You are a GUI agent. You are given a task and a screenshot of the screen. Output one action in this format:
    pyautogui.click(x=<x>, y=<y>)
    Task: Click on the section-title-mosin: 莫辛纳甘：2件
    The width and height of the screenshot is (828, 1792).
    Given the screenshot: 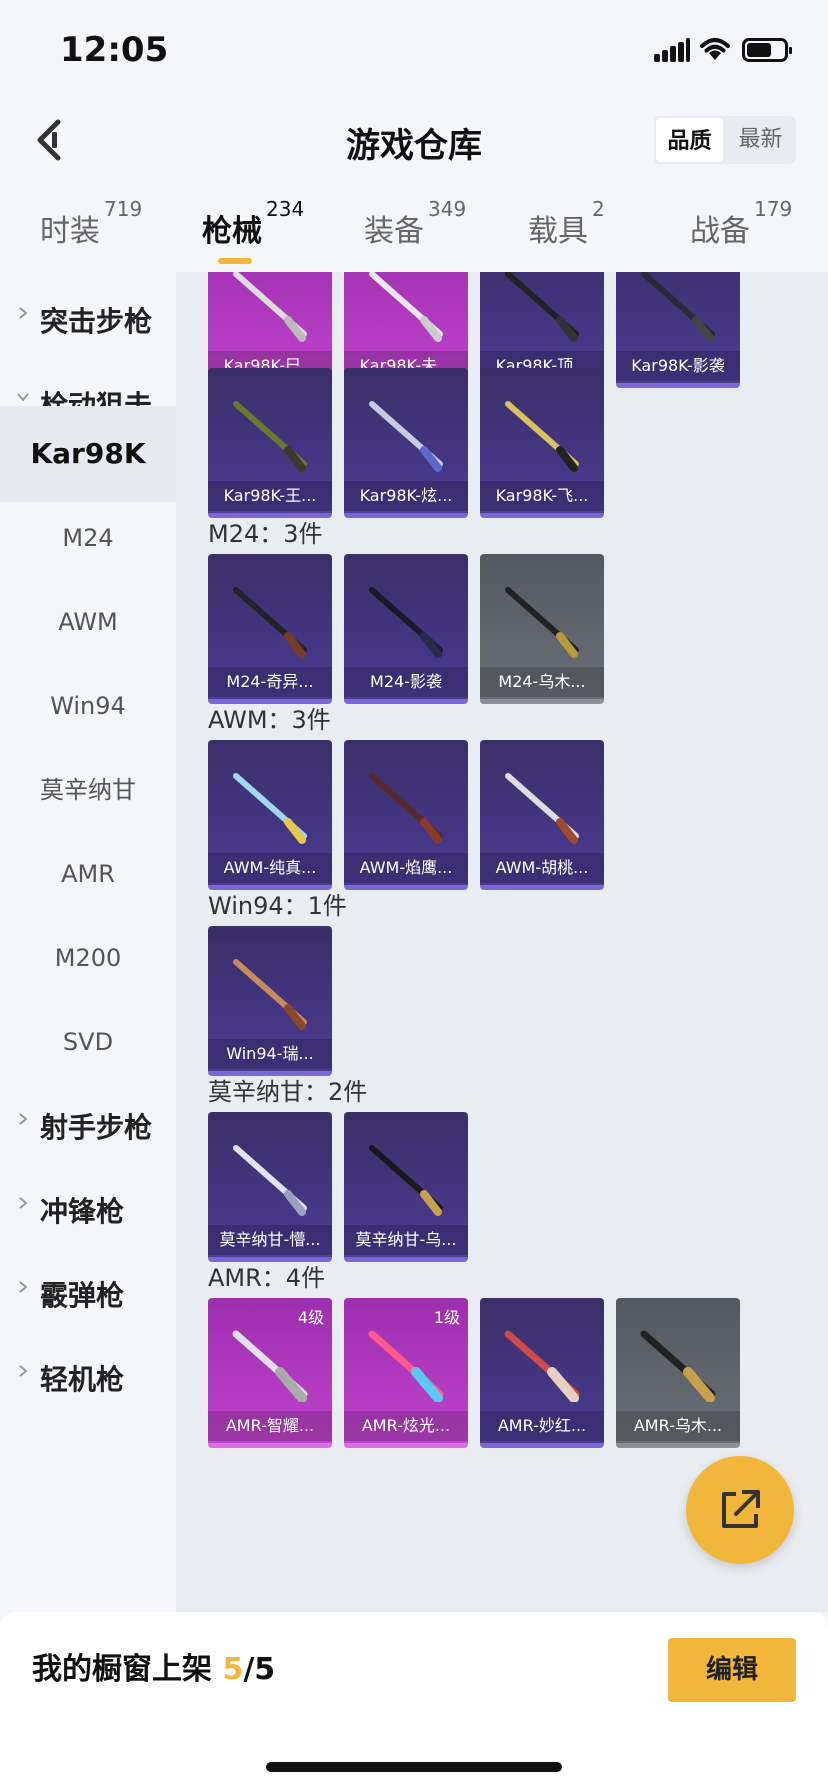 What is the action you would take?
    pyautogui.click(x=288, y=1092)
    